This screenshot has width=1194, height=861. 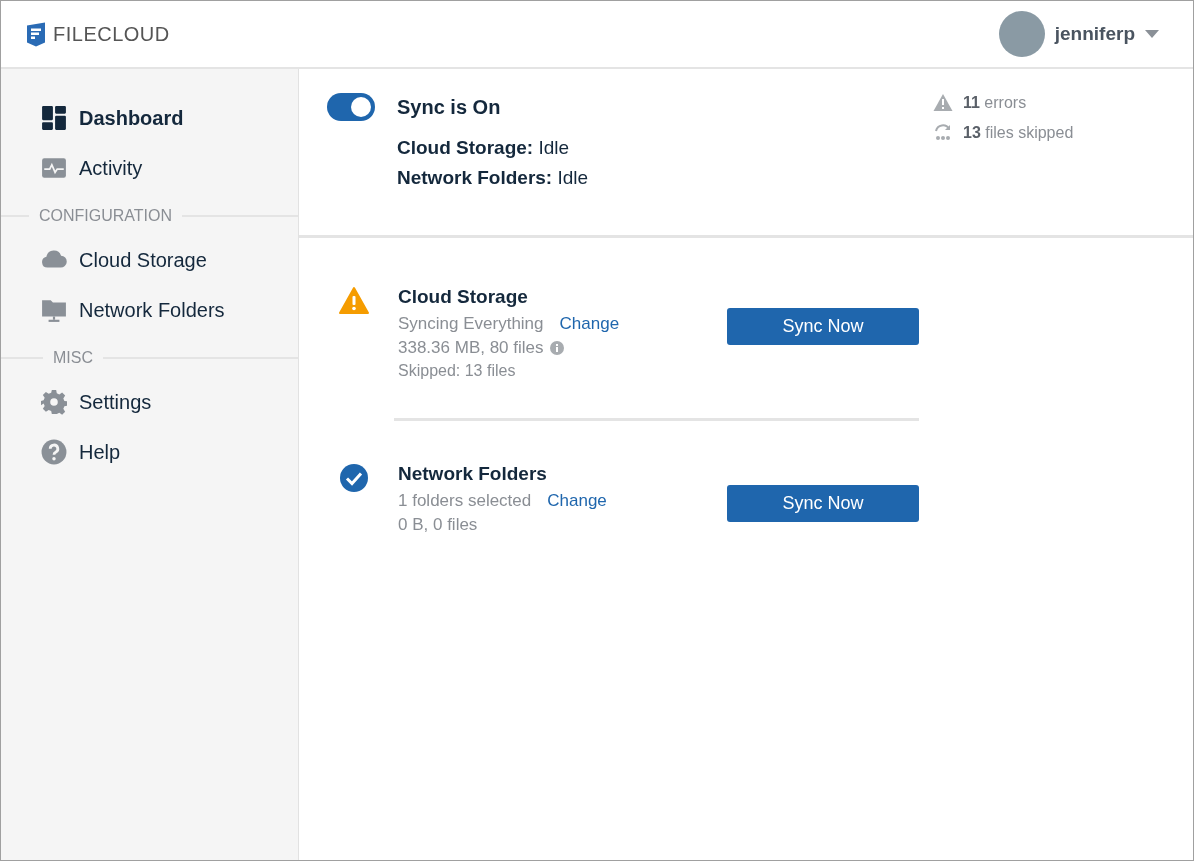 What do you see at coordinates (1152, 34) in the screenshot?
I see `caret-icon` at bounding box center [1152, 34].